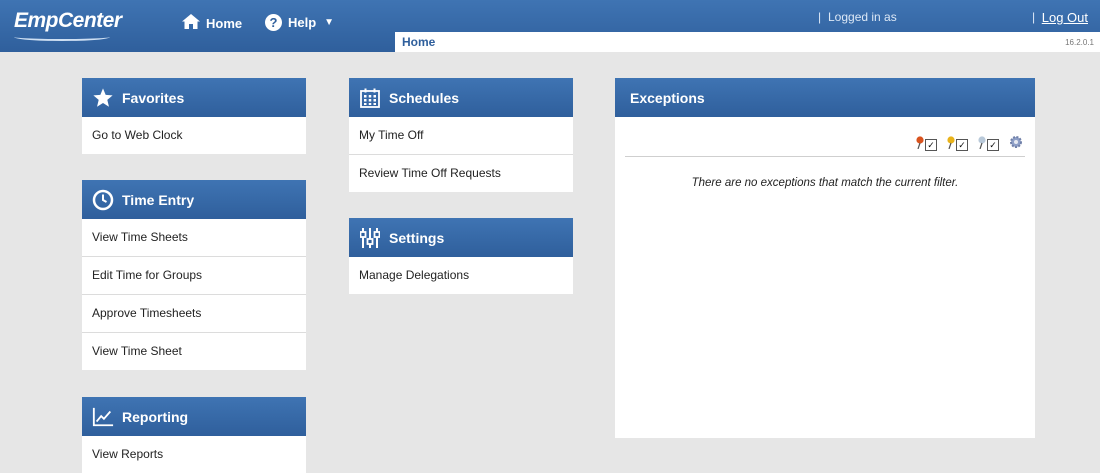  Describe the element at coordinates (424, 97) in the screenshot. I see `schedules-title: Schedules` at that location.